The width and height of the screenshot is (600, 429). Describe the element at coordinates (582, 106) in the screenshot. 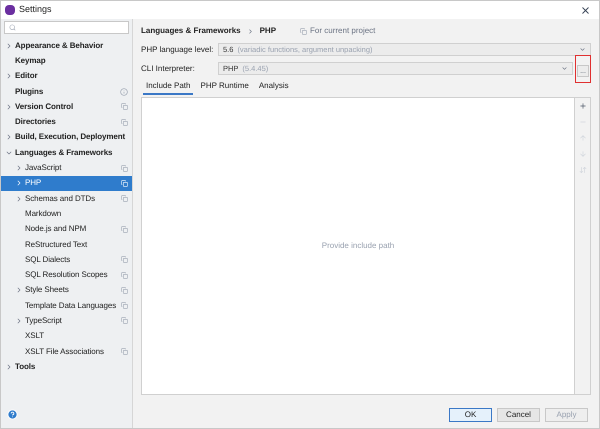

I see `add-icon` at that location.